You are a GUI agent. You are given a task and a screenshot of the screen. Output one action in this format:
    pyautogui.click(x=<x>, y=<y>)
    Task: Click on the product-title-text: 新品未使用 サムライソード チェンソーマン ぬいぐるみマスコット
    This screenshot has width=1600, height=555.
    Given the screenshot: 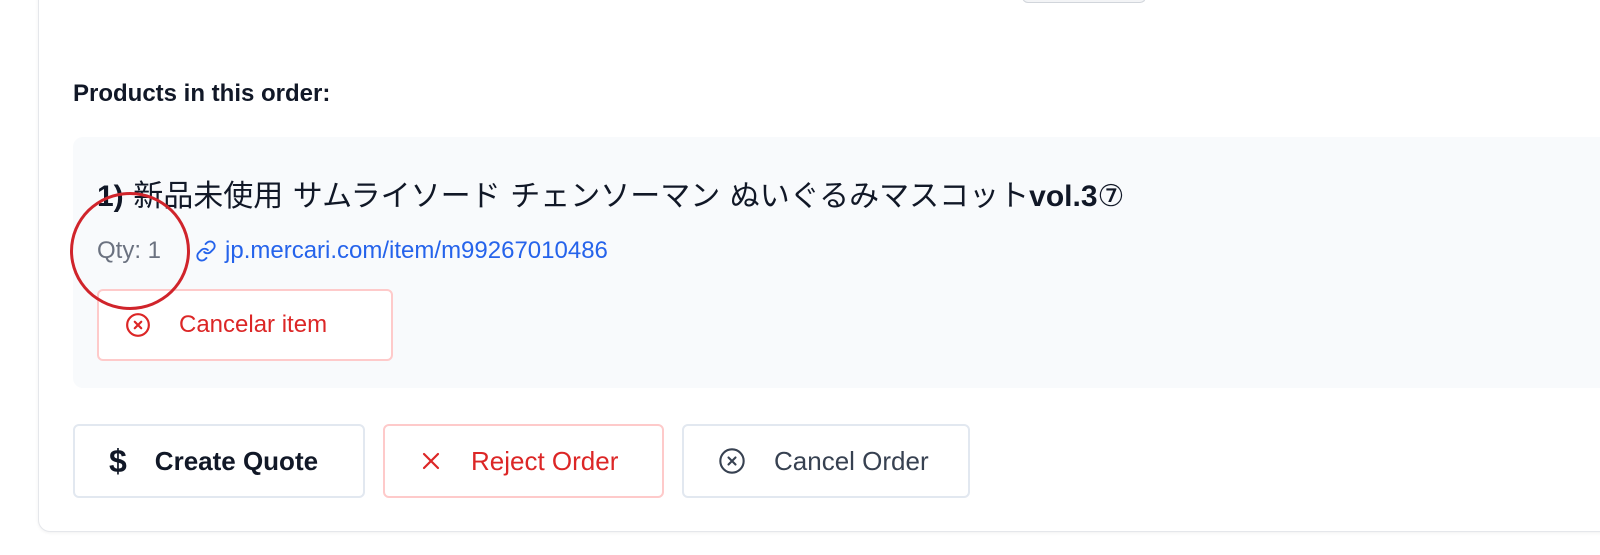 What is the action you would take?
    pyautogui.click(x=581, y=196)
    